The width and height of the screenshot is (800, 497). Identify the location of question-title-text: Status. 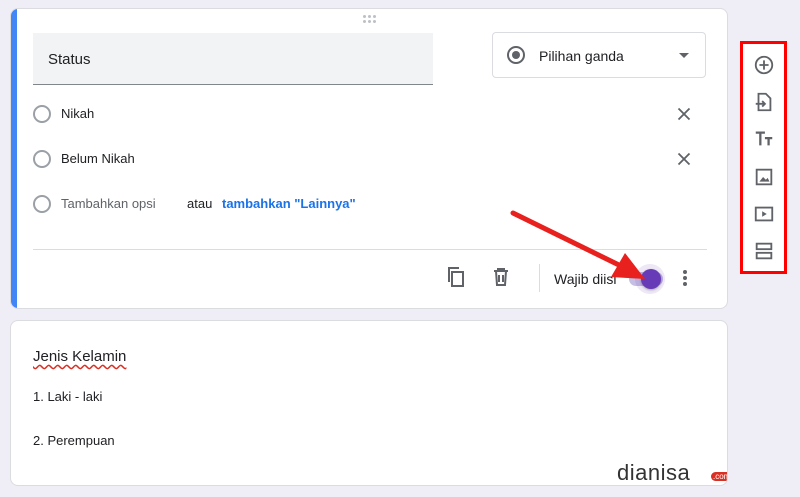
(69, 59).